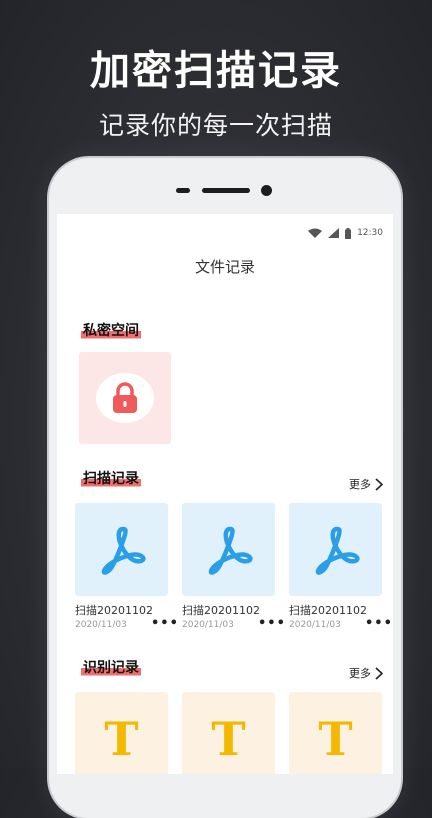 This screenshot has width=432, height=818. What do you see at coordinates (315, 233) in the screenshot?
I see `wifi-icon` at bounding box center [315, 233].